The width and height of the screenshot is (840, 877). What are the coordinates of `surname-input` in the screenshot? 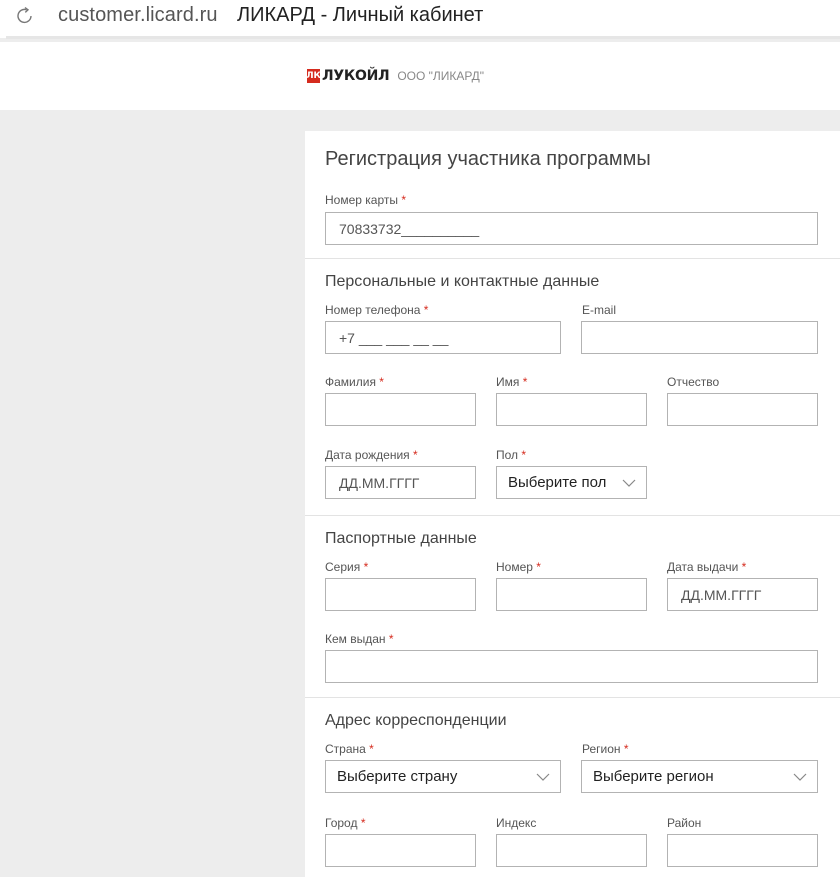 It's located at (400, 409).